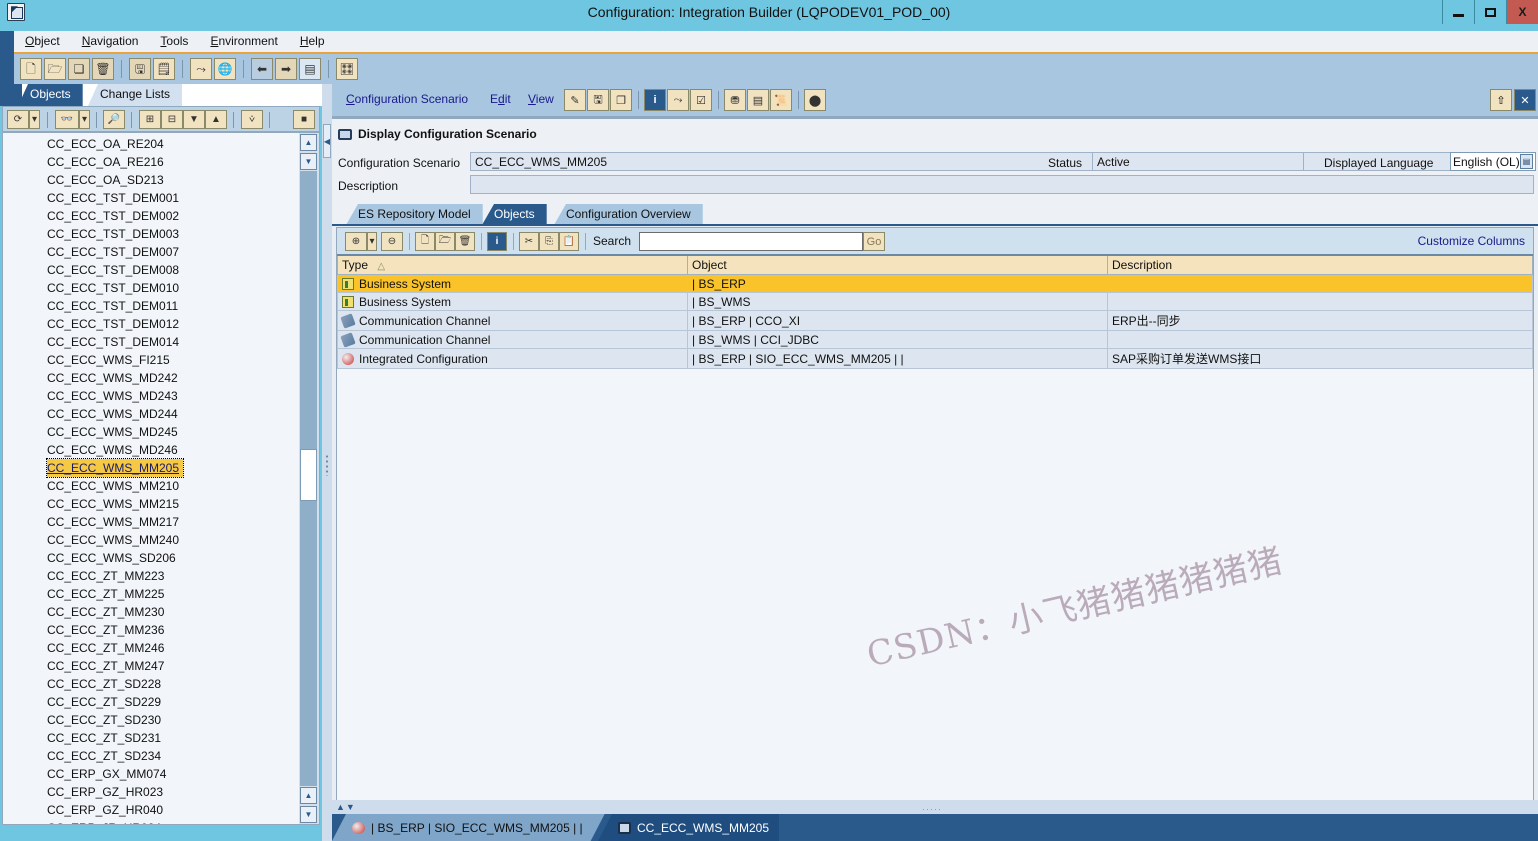 The height and width of the screenshot is (841, 1538). What do you see at coordinates (751, 241) in the screenshot?
I see `search-input` at bounding box center [751, 241].